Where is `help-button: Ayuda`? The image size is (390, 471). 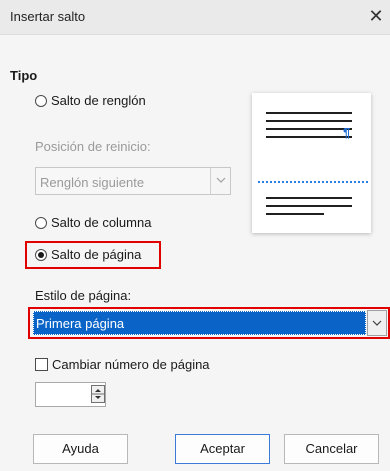 help-button: Ayuda is located at coordinates (80, 449).